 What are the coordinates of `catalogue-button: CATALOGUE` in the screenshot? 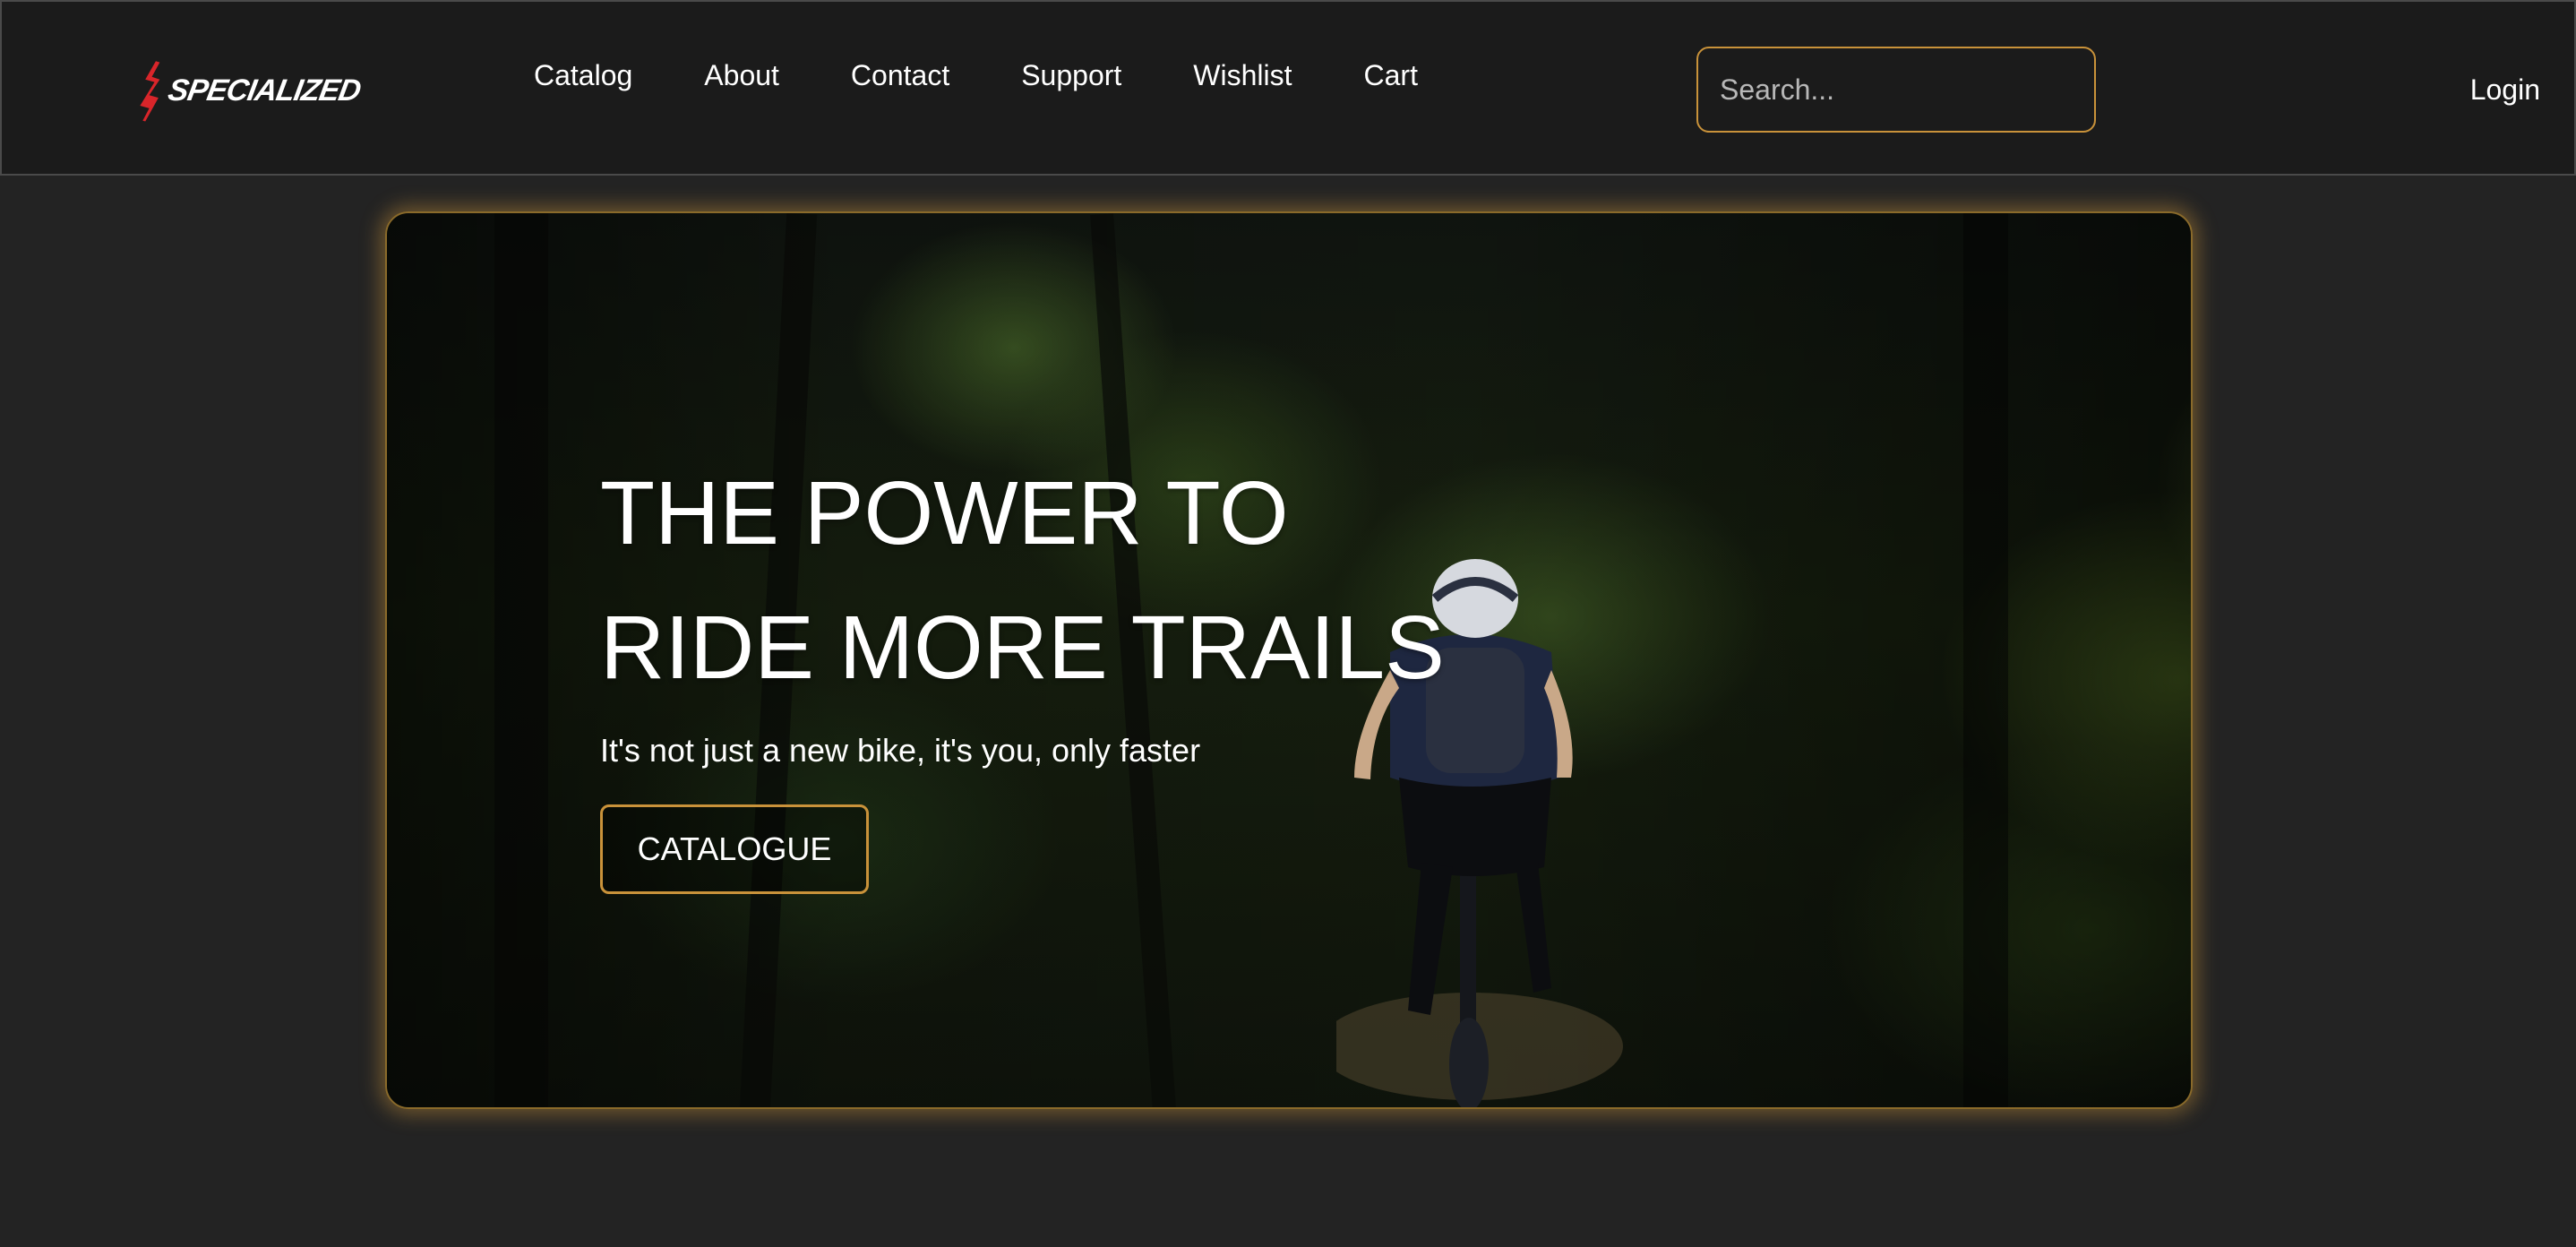 It's located at (734, 849).